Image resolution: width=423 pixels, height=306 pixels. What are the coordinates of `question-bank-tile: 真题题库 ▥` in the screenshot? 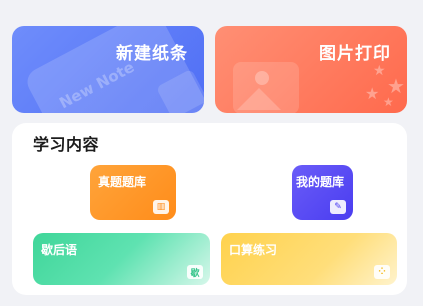 It's located at (133, 192).